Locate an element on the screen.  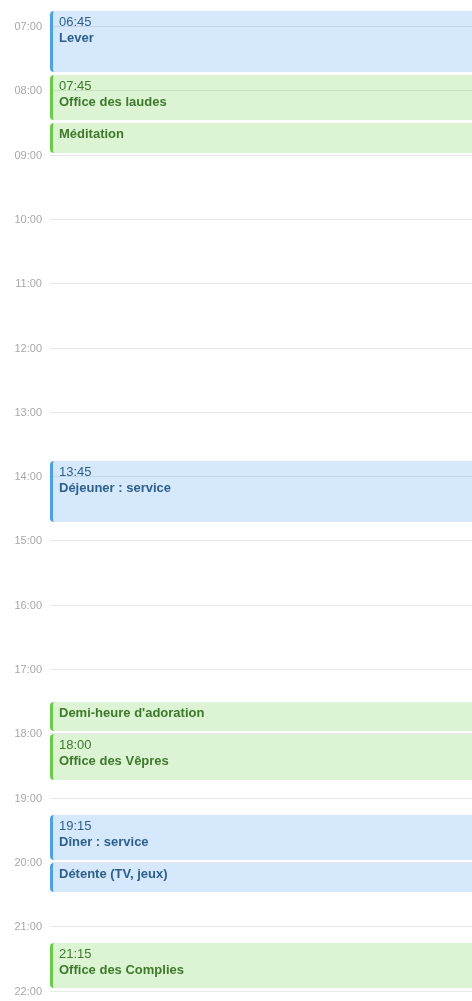
event-time: 07:45 is located at coordinates (75, 86).